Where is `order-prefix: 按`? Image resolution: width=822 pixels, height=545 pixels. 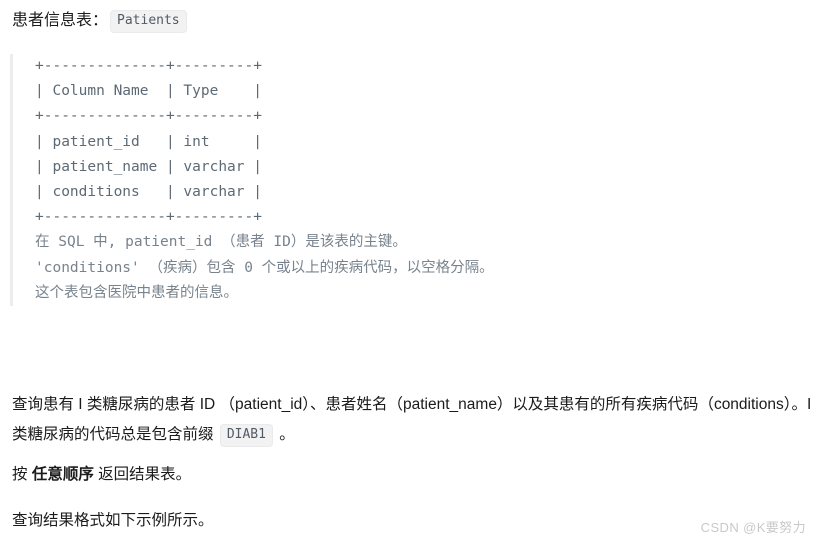 order-prefix: 按 is located at coordinates (22, 474).